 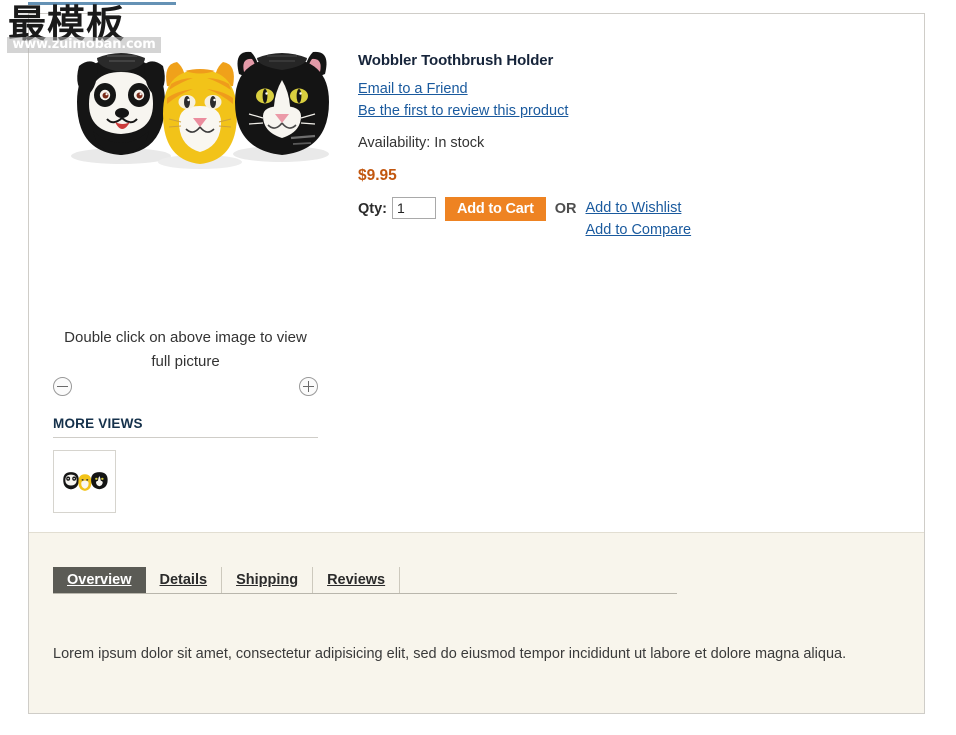 What do you see at coordinates (200, 481) in the screenshot?
I see `more-views-thumbnail-list` at bounding box center [200, 481].